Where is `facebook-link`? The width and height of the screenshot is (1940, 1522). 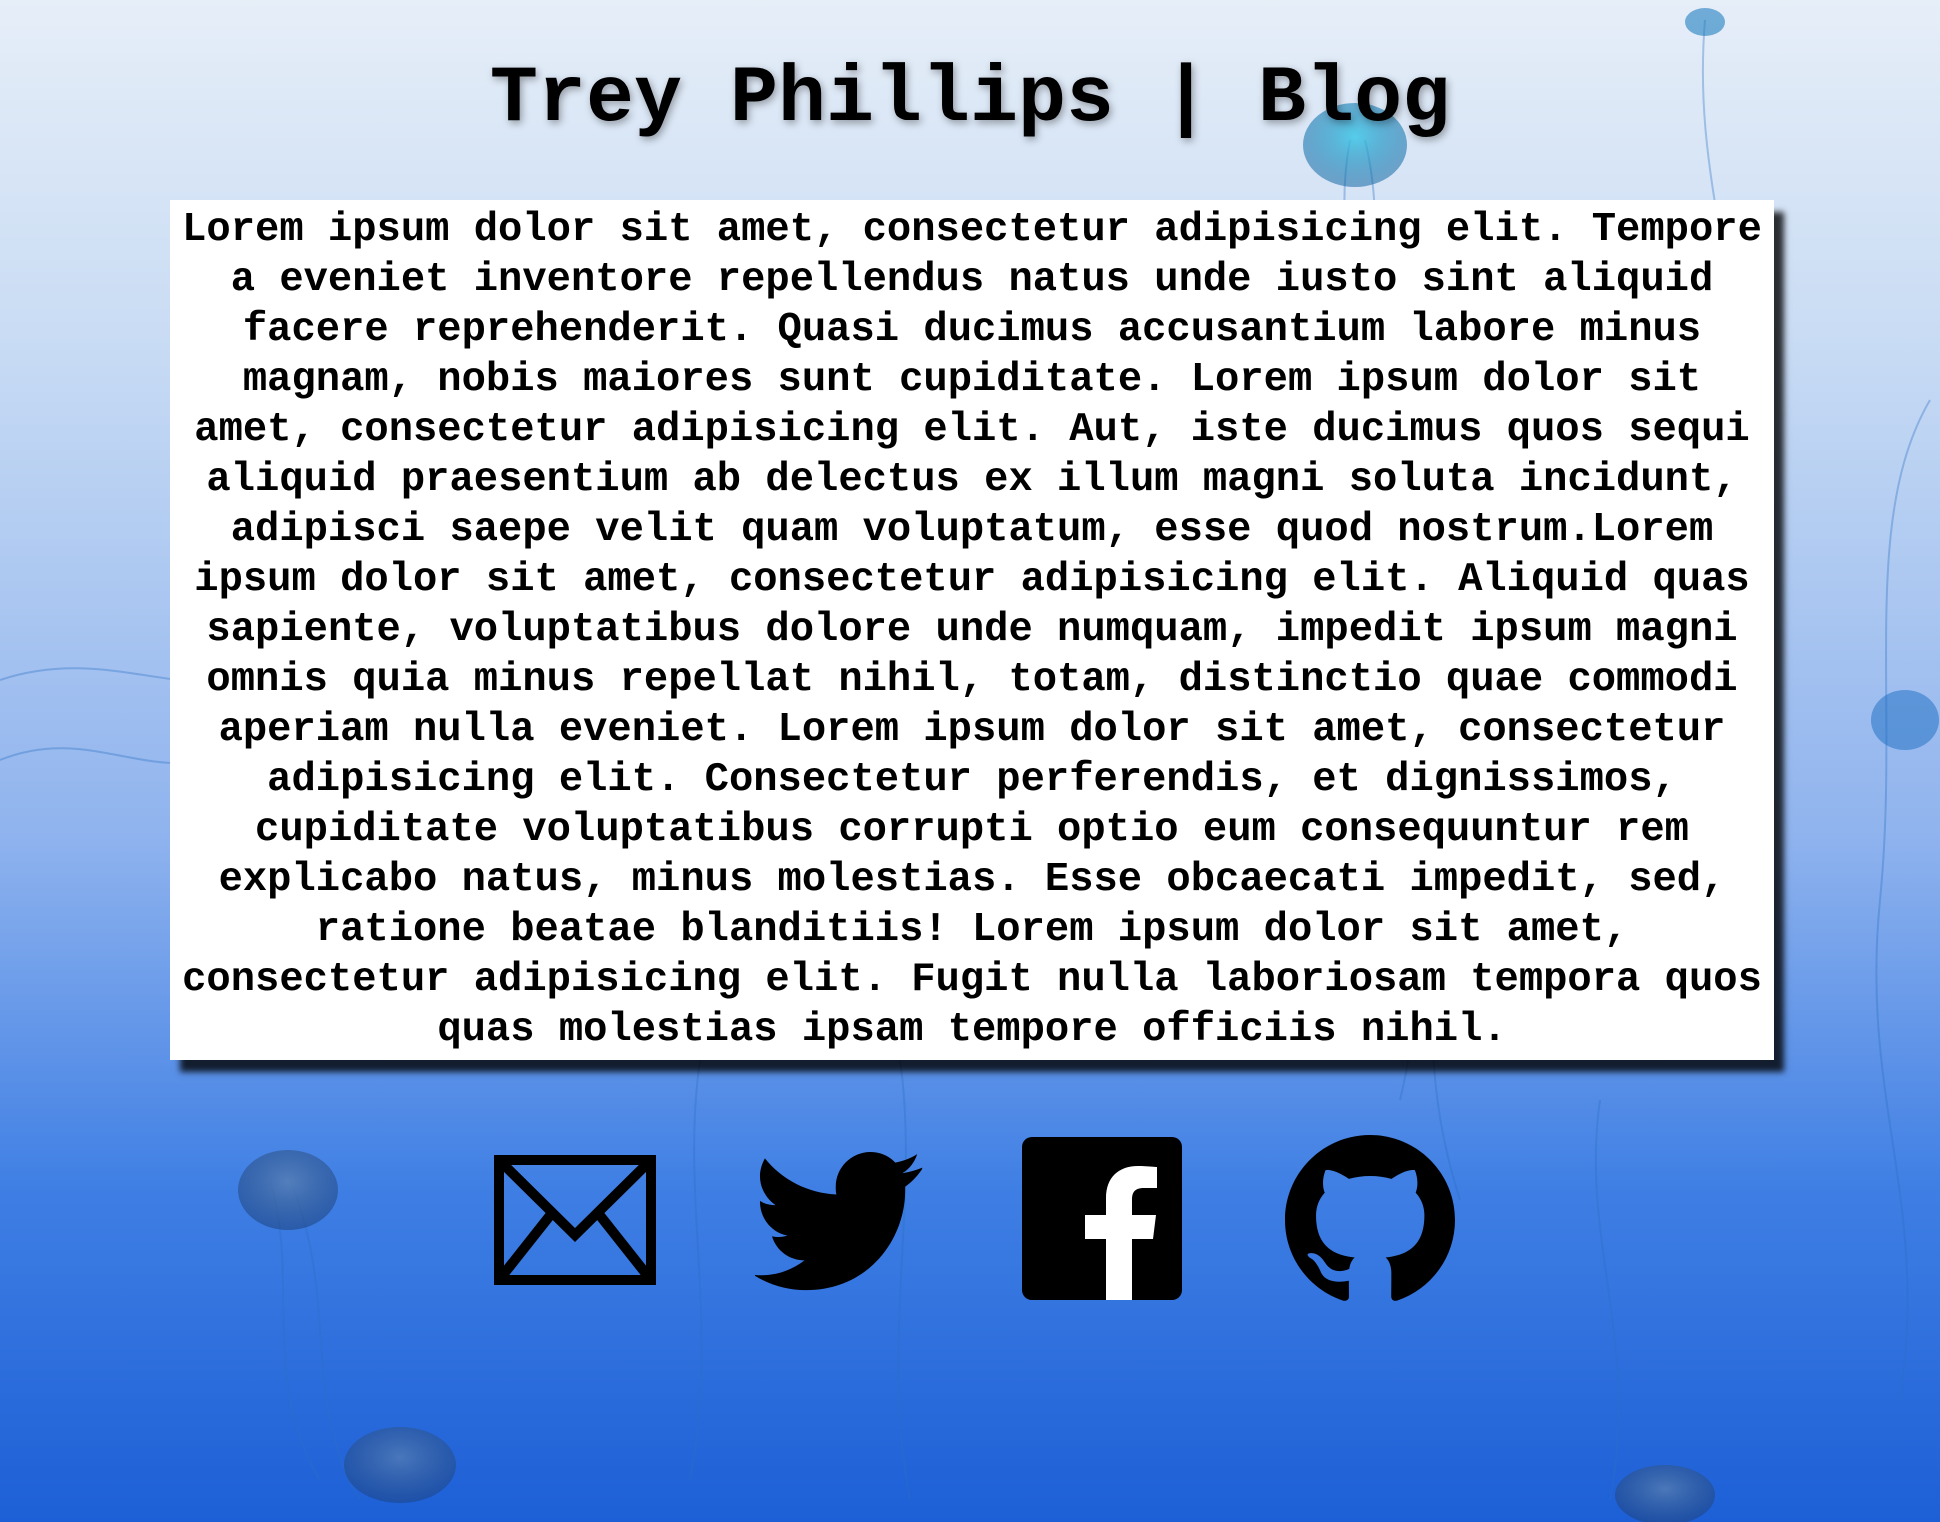
facebook-link is located at coordinates (1105, 1220).